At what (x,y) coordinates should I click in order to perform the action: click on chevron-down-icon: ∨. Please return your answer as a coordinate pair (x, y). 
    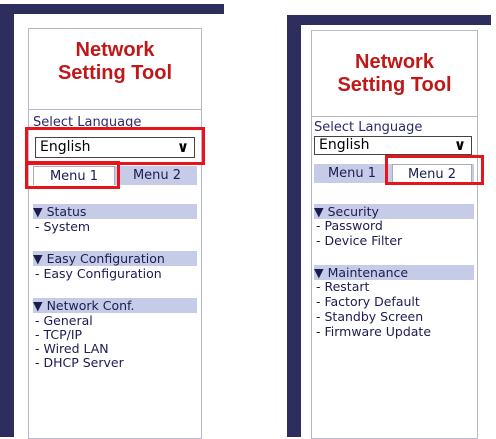
    Looking at the image, I should click on (459, 145).